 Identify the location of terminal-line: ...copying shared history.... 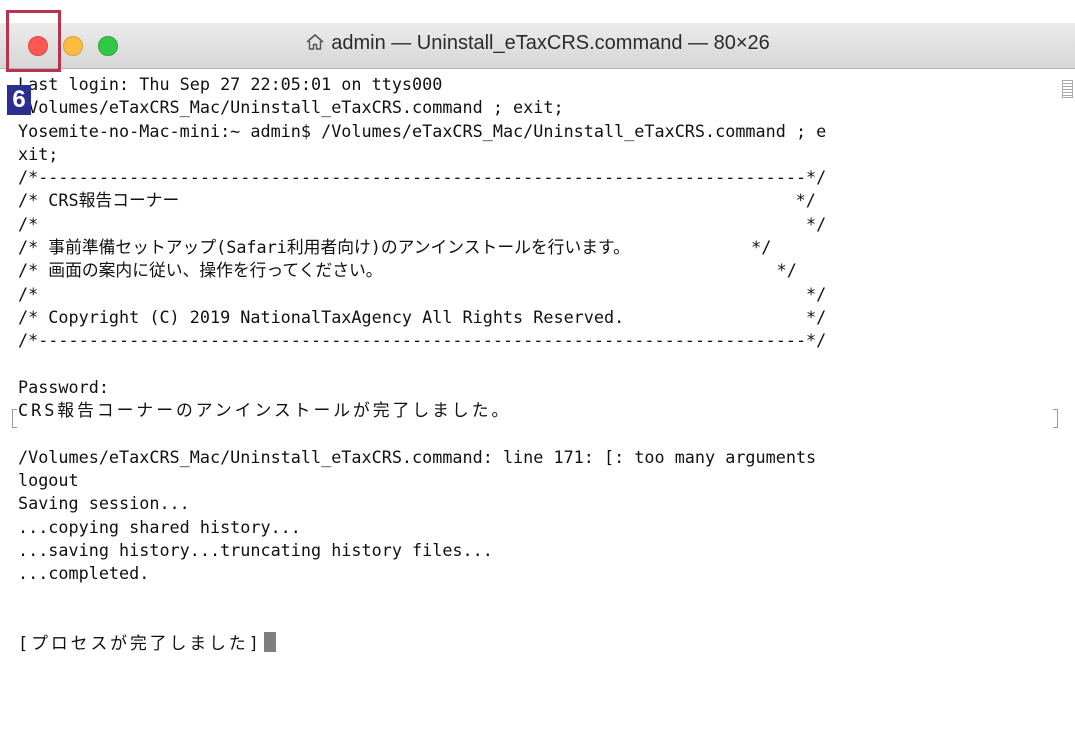
(159, 526).